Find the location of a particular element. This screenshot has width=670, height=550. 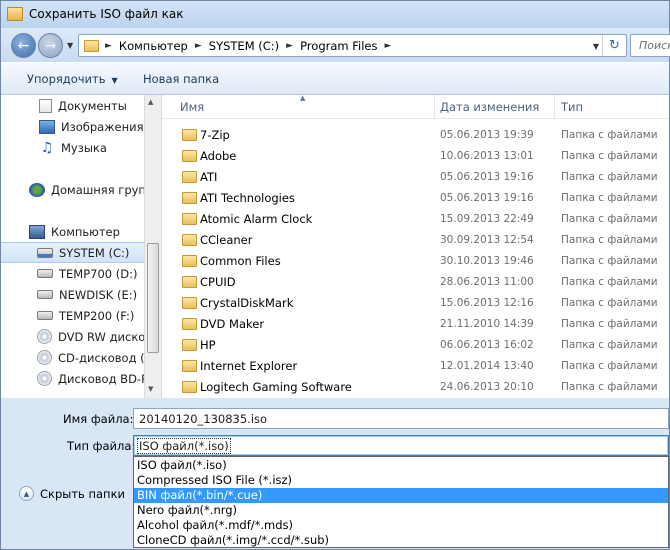

breadcrumb-computer: Компьютер is located at coordinates (153, 46).